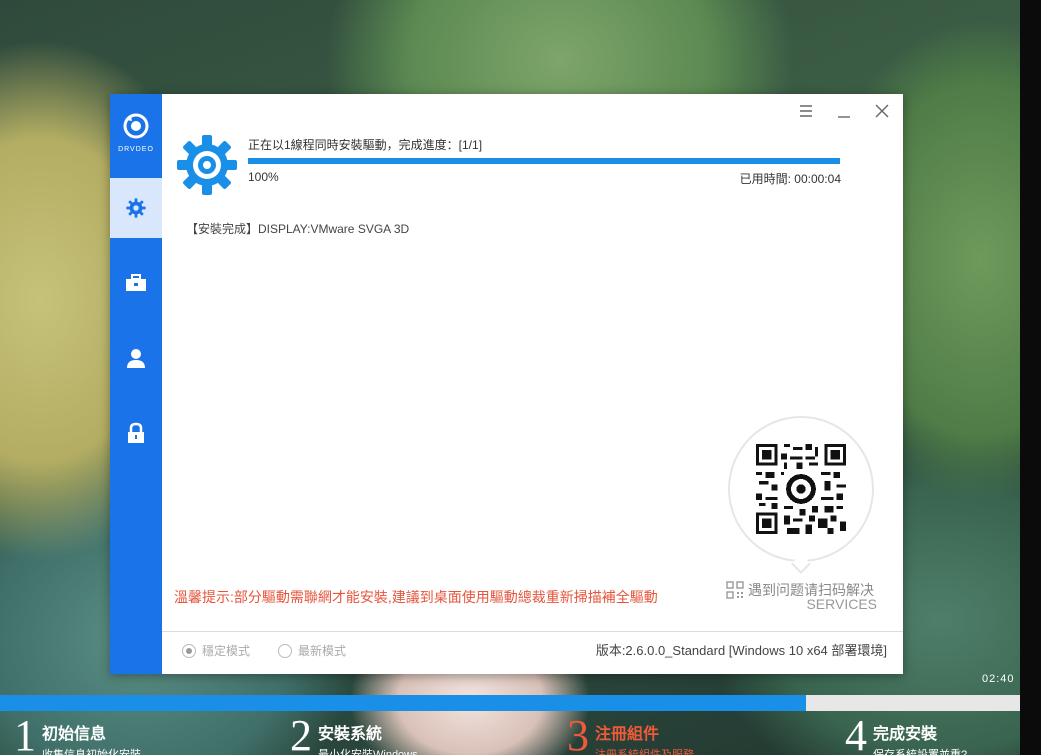 Image resolution: width=1041 pixels, height=755 pixels. What do you see at coordinates (532, 631) in the screenshot?
I see `footer-divider` at bounding box center [532, 631].